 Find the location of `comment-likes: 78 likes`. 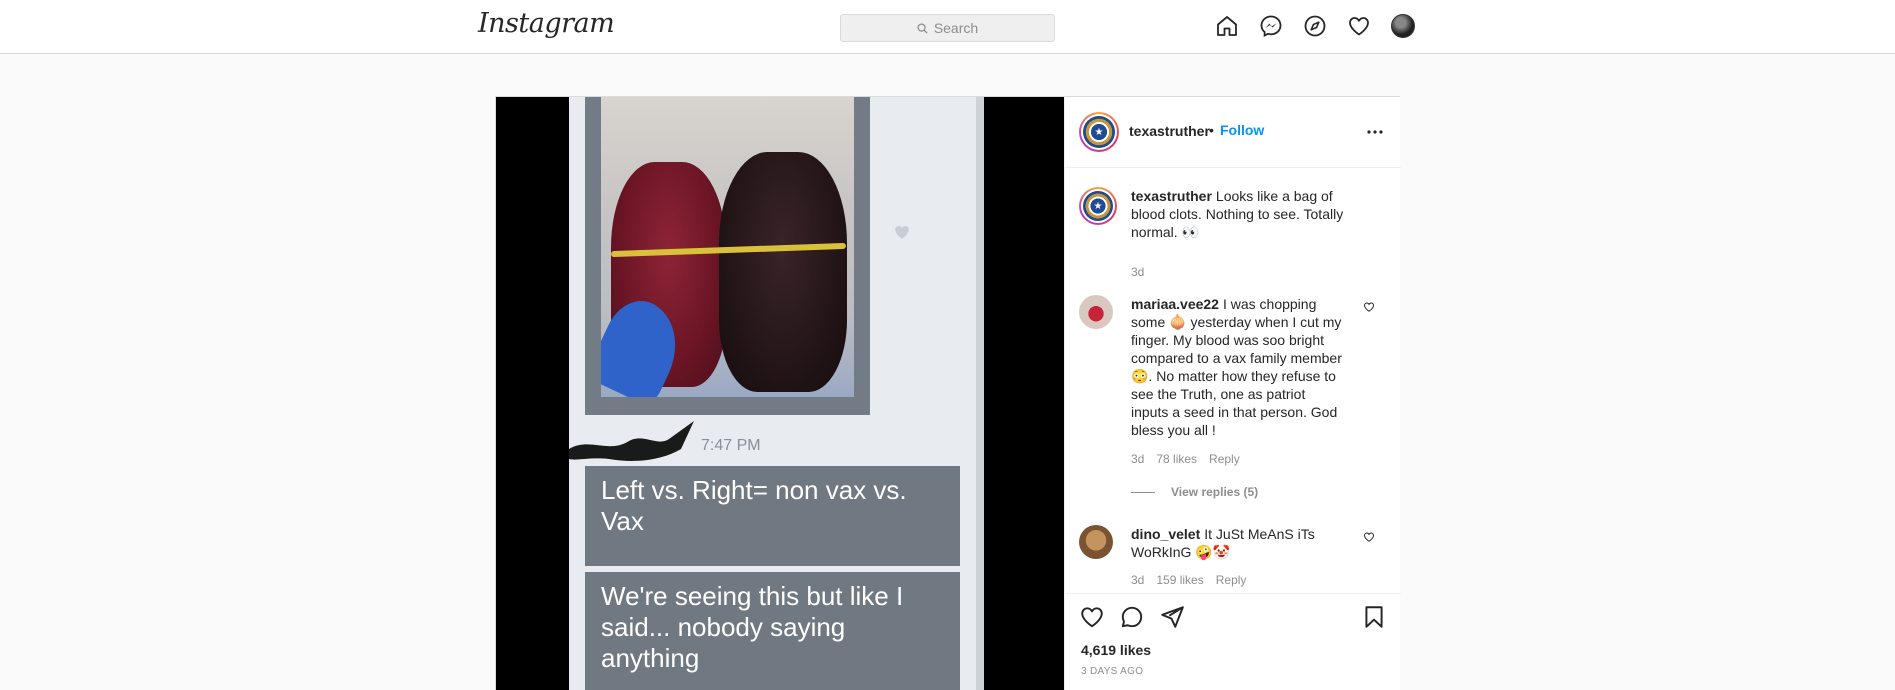

comment-likes: 78 likes is located at coordinates (1176, 459).